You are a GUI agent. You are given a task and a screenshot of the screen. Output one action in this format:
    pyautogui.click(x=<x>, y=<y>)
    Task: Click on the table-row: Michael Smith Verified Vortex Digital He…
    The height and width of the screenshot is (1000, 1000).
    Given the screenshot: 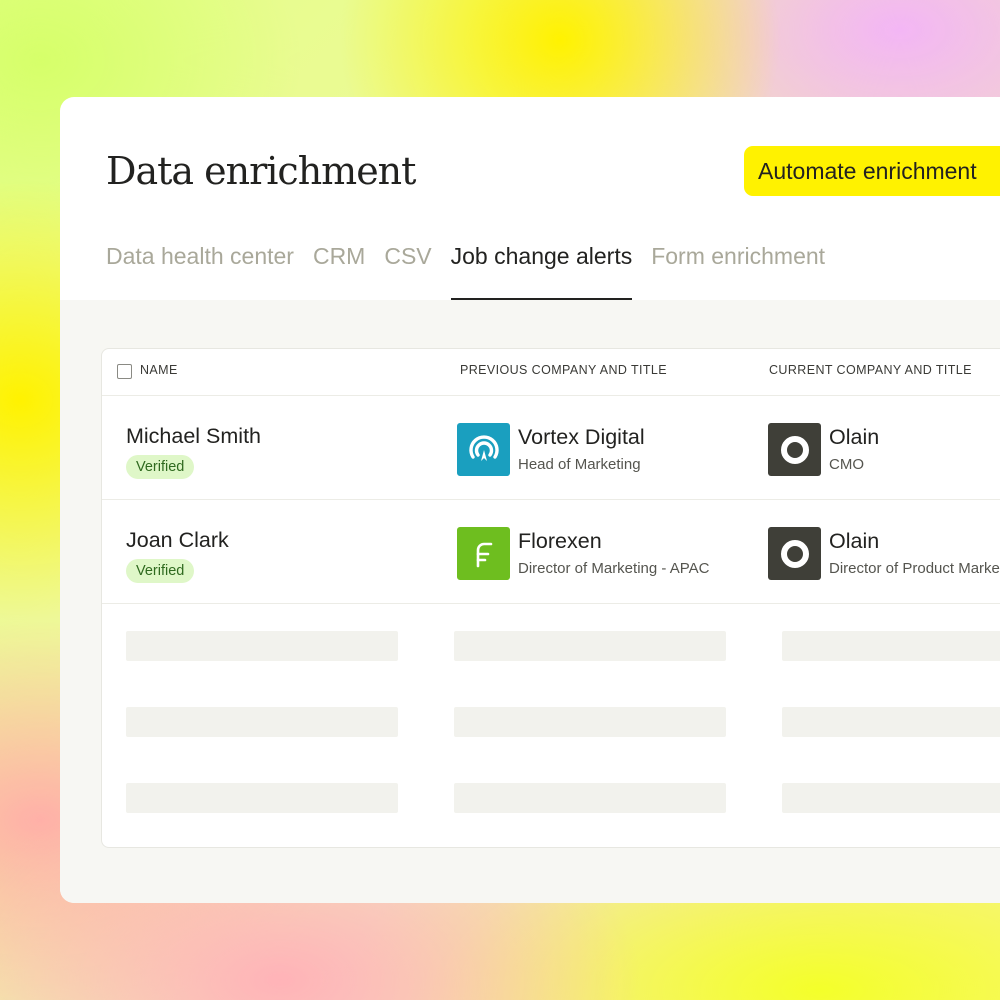 What is the action you would take?
    pyautogui.click(x=551, y=448)
    